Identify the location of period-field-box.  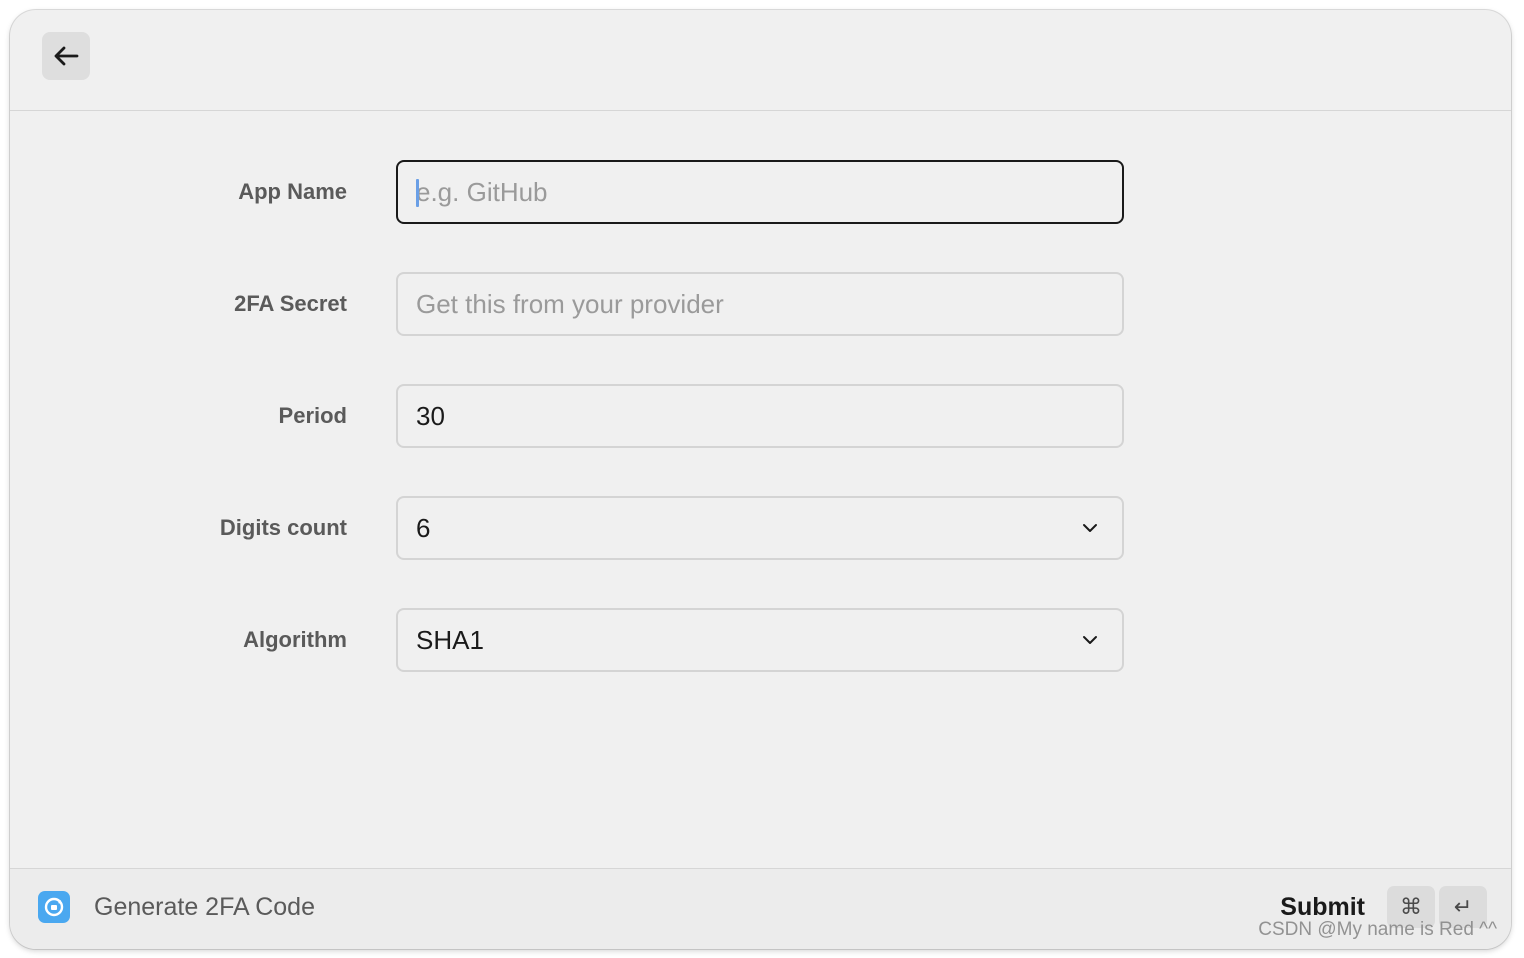
(760, 416).